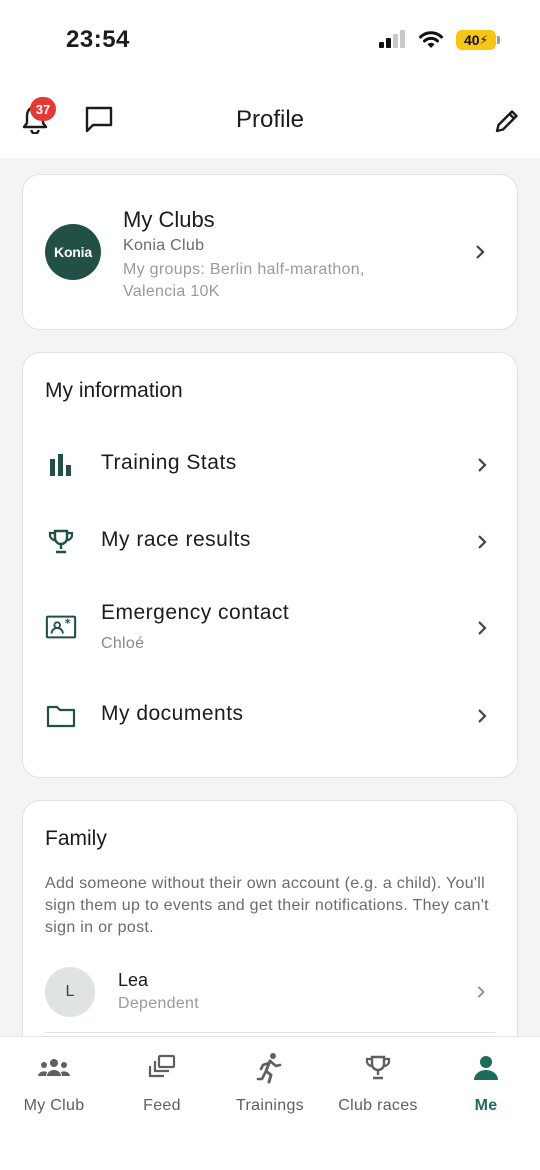 Image resolution: width=540 pixels, height=1170 pixels. I want to click on emergency-contact-name: Chloé, so click(123, 643).